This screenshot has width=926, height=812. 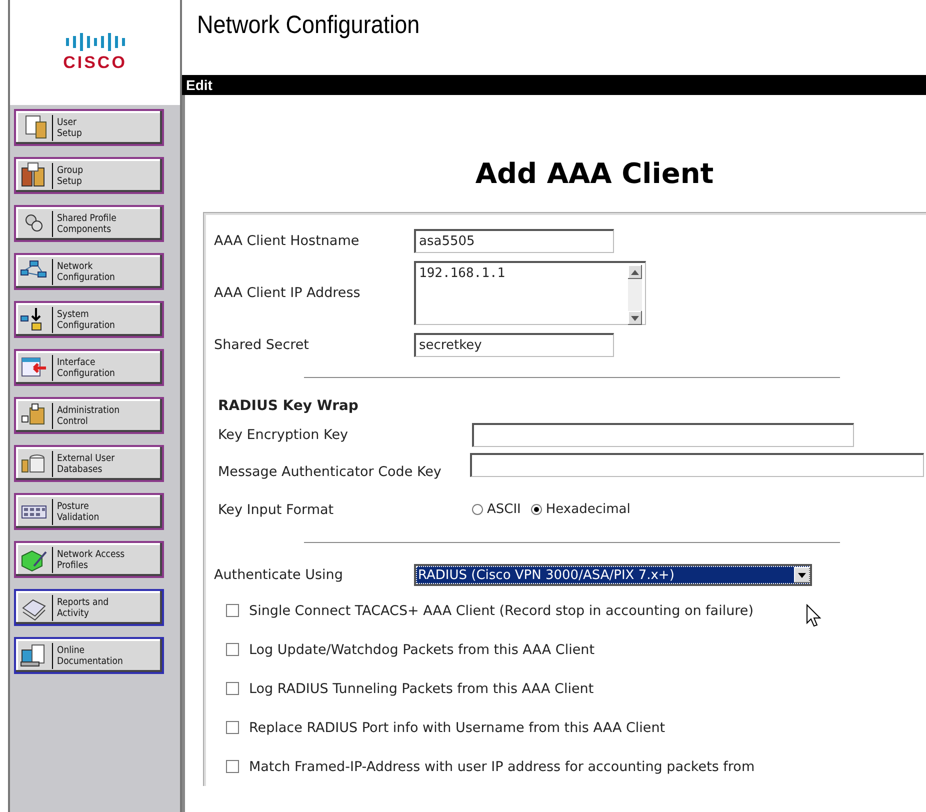 What do you see at coordinates (501, 610) in the screenshot?
I see `checkbox-label: Single Connect TACACS+ AAA Client (Record stop in accounting on failure)` at bounding box center [501, 610].